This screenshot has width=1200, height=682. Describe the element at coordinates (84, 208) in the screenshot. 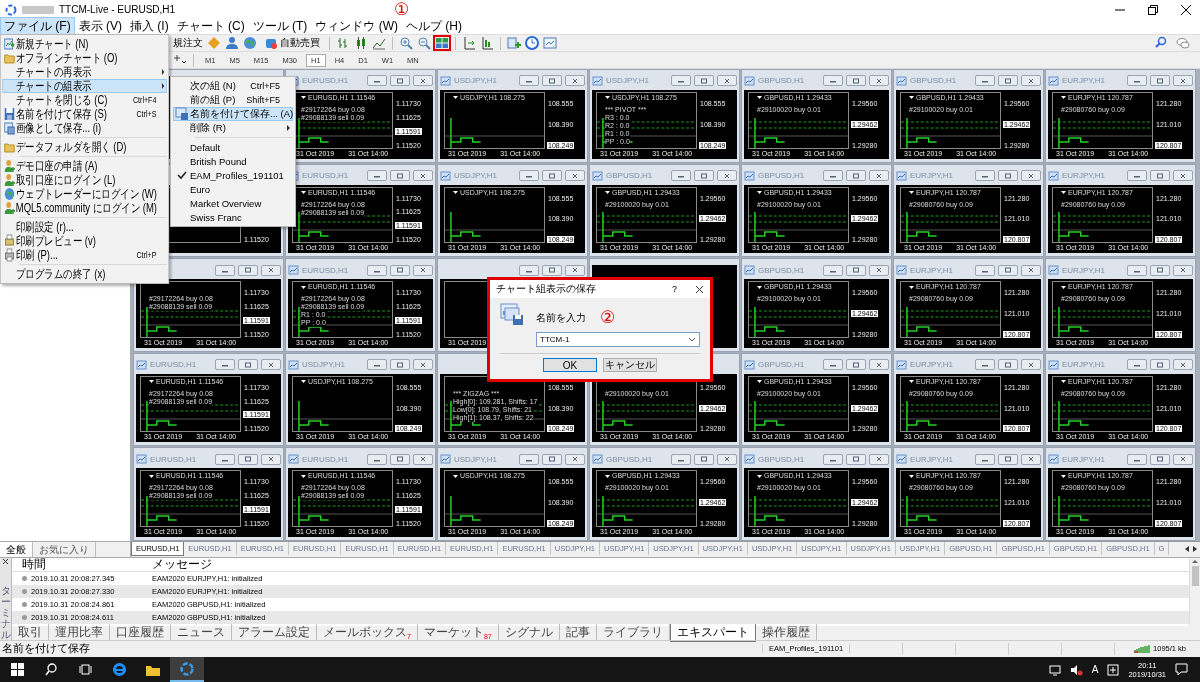

I see `menu-item: MQL5.community にログイン (M)` at that location.